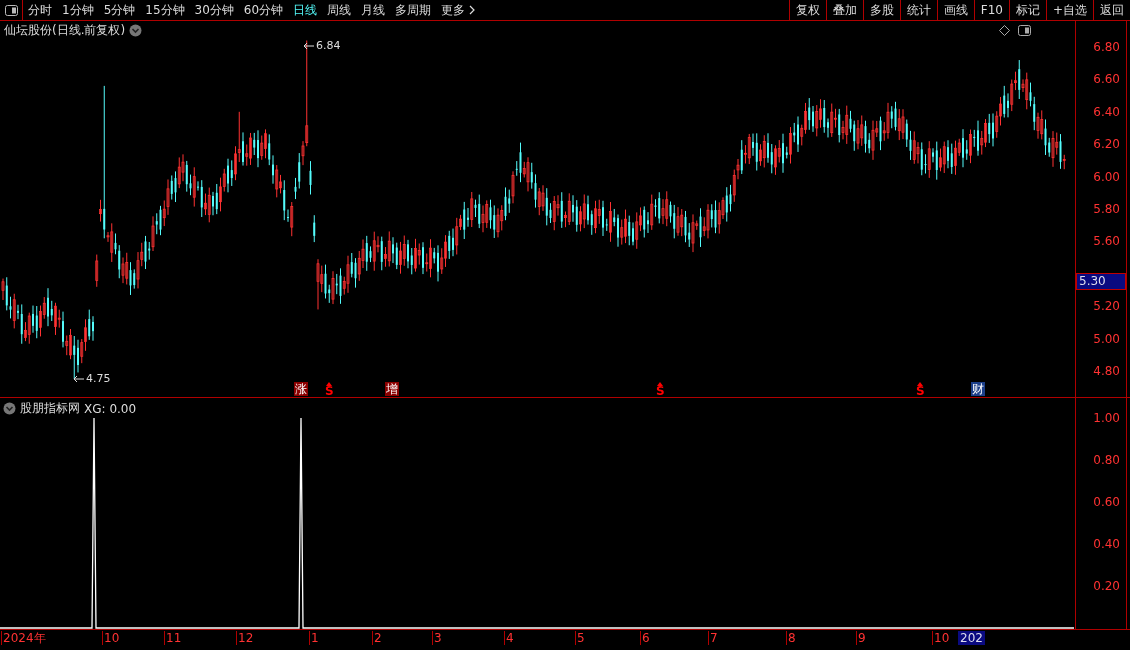 The width and height of the screenshot is (1130, 650). What do you see at coordinates (918, 10) in the screenshot?
I see `toolbar-button: 统计` at bounding box center [918, 10].